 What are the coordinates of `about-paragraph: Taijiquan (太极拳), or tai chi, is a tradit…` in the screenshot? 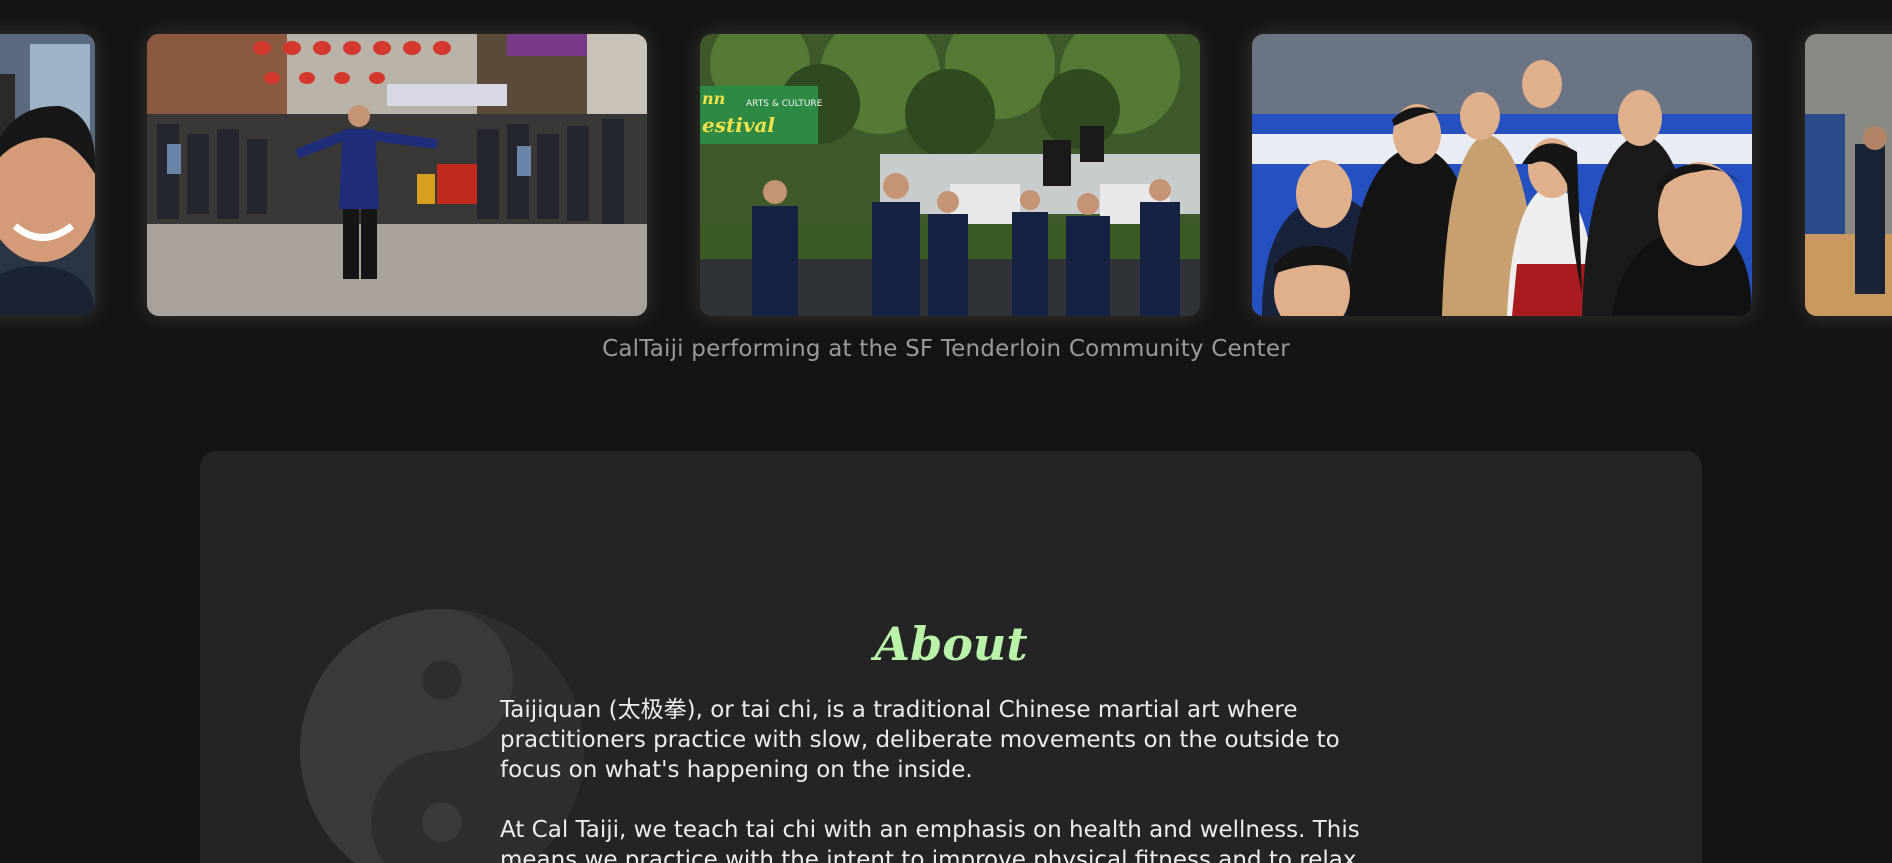 It's located at (920, 740).